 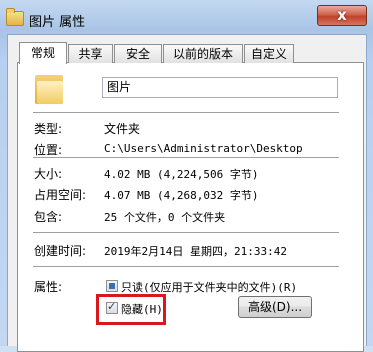 I want to click on contains-label: 包含:, so click(x=48, y=217).